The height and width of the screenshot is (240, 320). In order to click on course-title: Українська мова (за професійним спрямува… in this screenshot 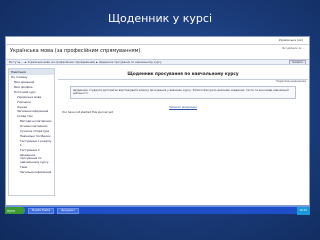, I will do `click(75, 51)`.